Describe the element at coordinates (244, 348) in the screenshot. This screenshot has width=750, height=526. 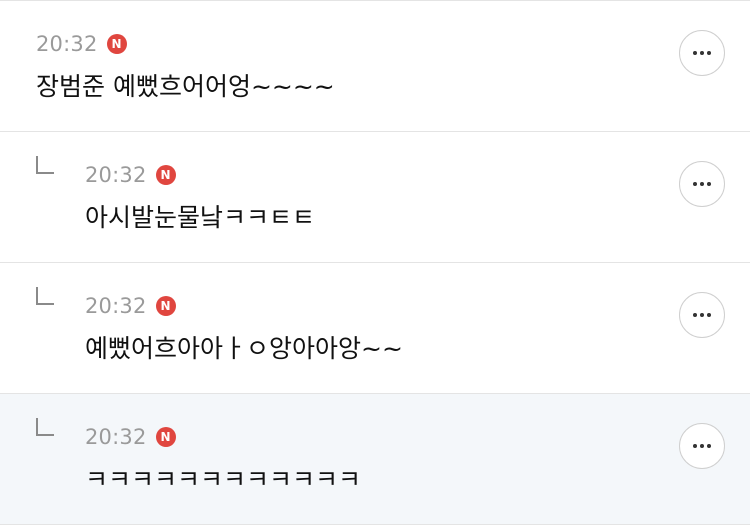
I see `comment-text: 예뻤어흐아아ㅏㅇ앙아아앙~~` at that location.